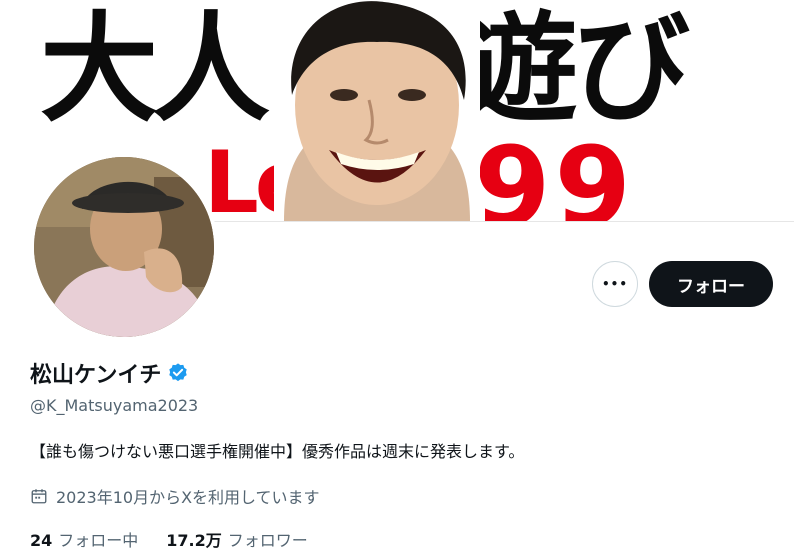 This screenshot has height=557, width=800. I want to click on join-date: 2023年10月からXを利用しています, so click(175, 496).